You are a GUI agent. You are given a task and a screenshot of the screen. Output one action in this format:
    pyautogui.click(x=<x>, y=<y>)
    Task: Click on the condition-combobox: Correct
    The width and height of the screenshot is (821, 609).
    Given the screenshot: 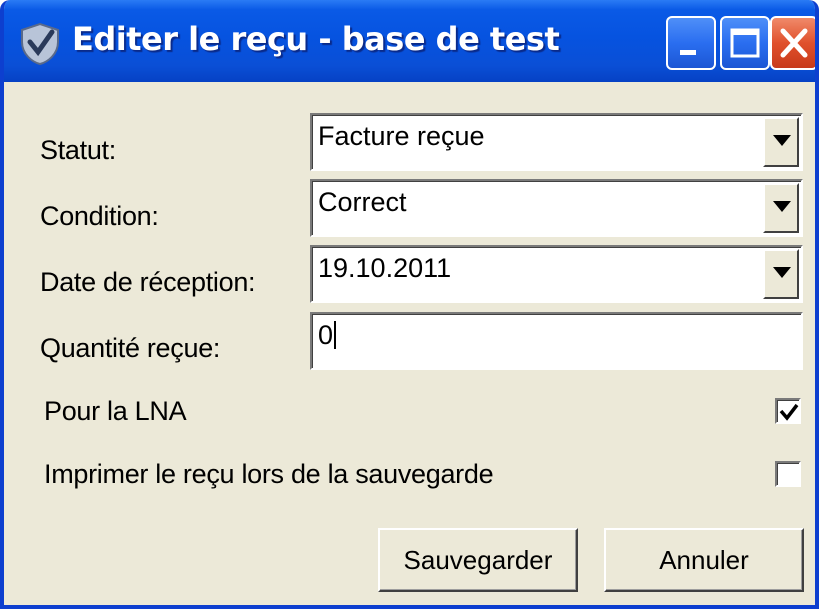 What is the action you would take?
    pyautogui.click(x=556, y=208)
    